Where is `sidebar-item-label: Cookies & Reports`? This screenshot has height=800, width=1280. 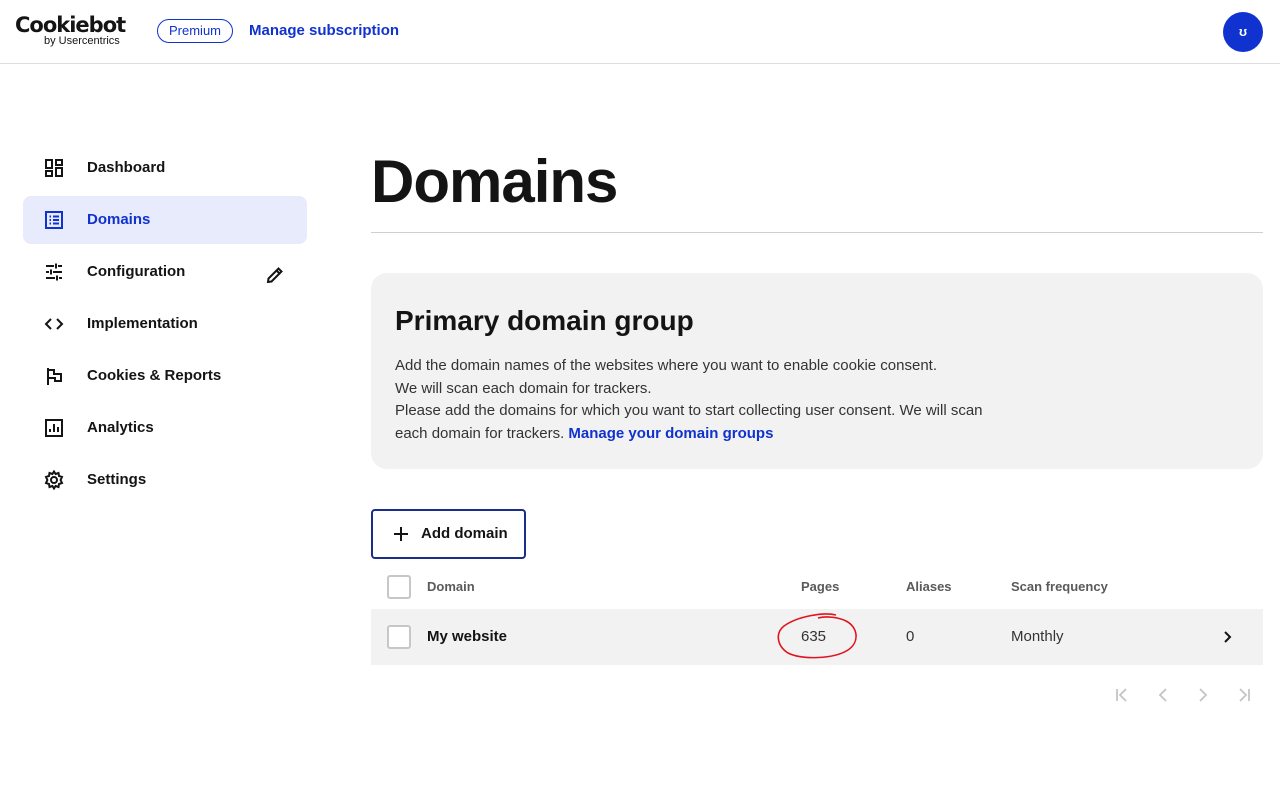
sidebar-item-label: Cookies & Reports is located at coordinates (154, 375).